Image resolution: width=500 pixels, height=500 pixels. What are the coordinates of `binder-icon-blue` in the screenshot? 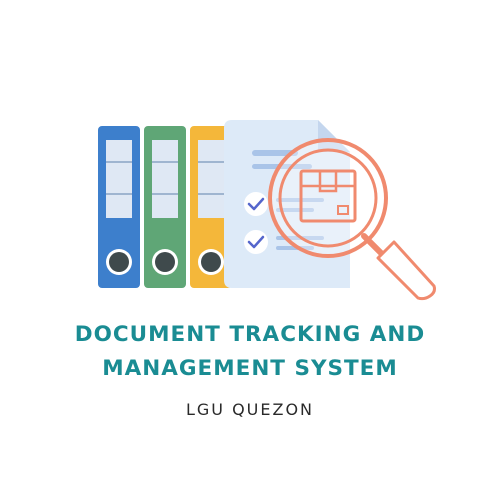 It's located at (119, 207).